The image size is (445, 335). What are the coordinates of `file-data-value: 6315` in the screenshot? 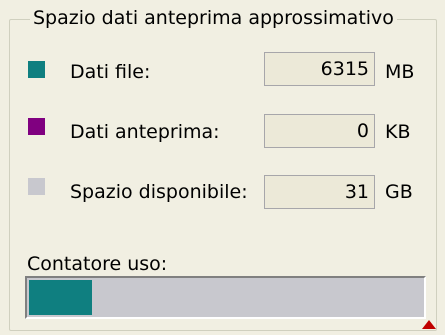 It's located at (319, 69).